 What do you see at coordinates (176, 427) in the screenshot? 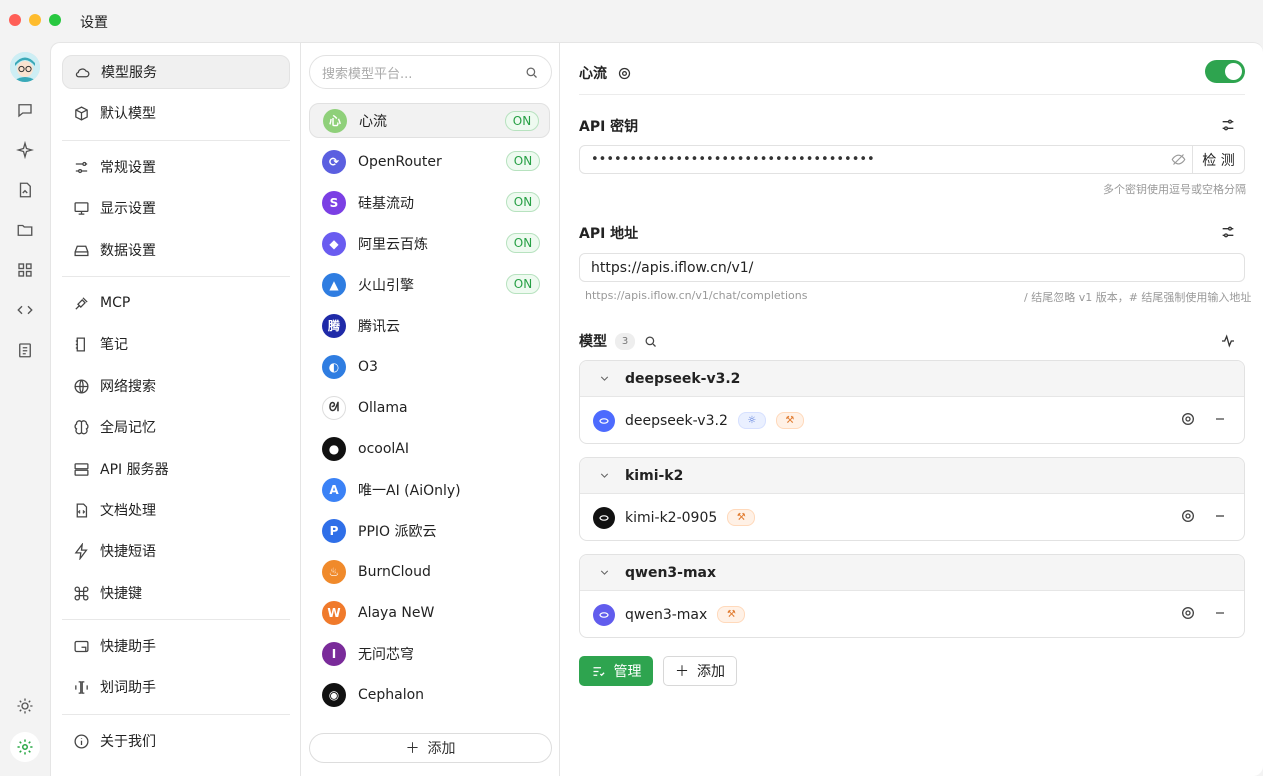
I see `nav-item-memory: 全局记忆` at bounding box center [176, 427].